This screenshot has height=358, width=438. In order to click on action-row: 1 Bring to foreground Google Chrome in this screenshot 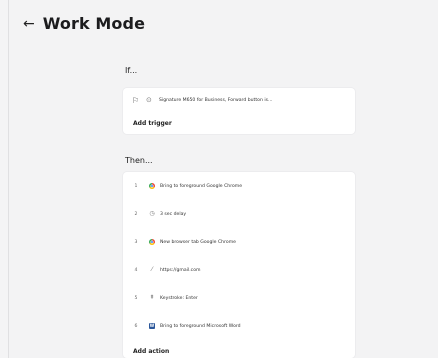, I will do `click(239, 186)`.